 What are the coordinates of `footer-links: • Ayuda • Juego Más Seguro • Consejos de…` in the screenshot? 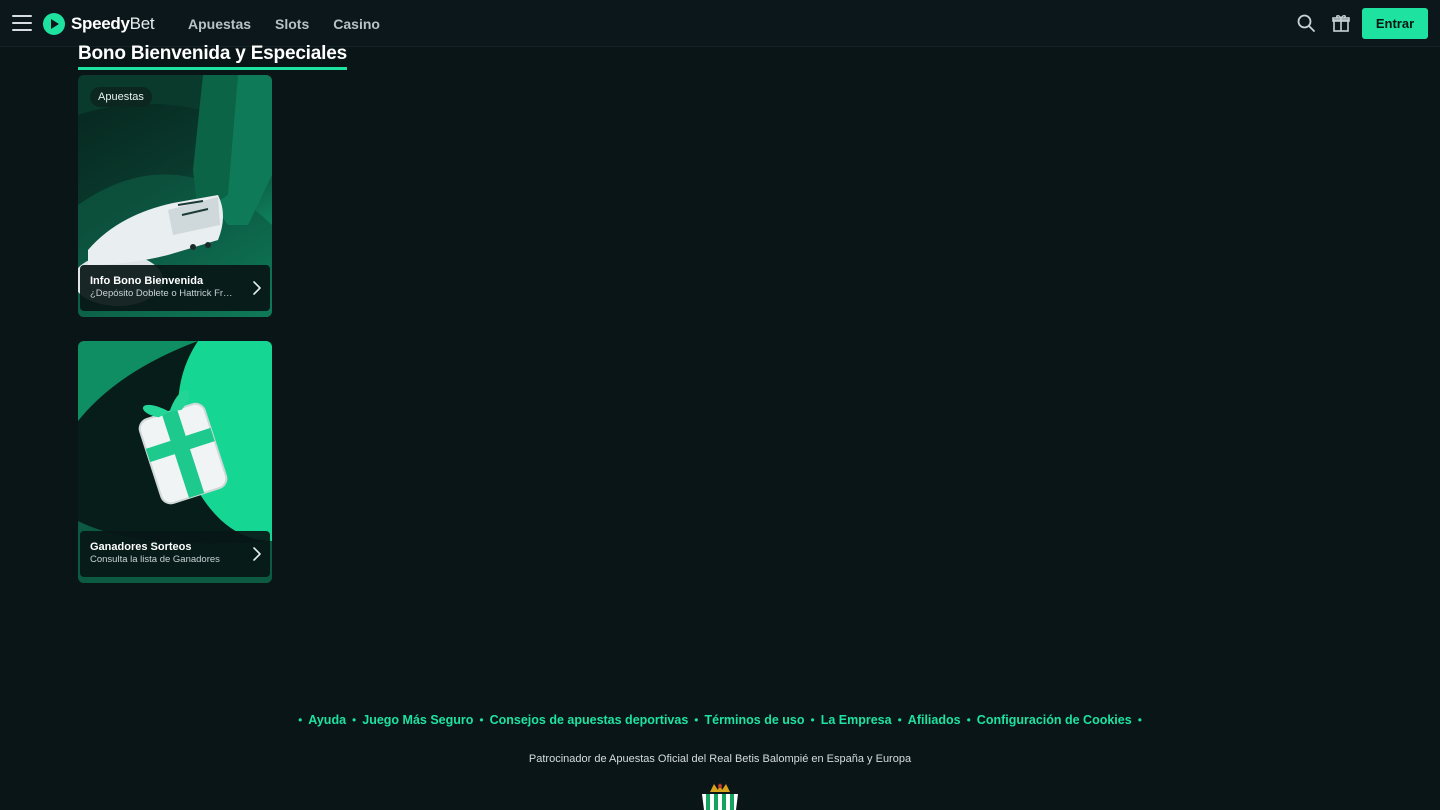 It's located at (720, 720).